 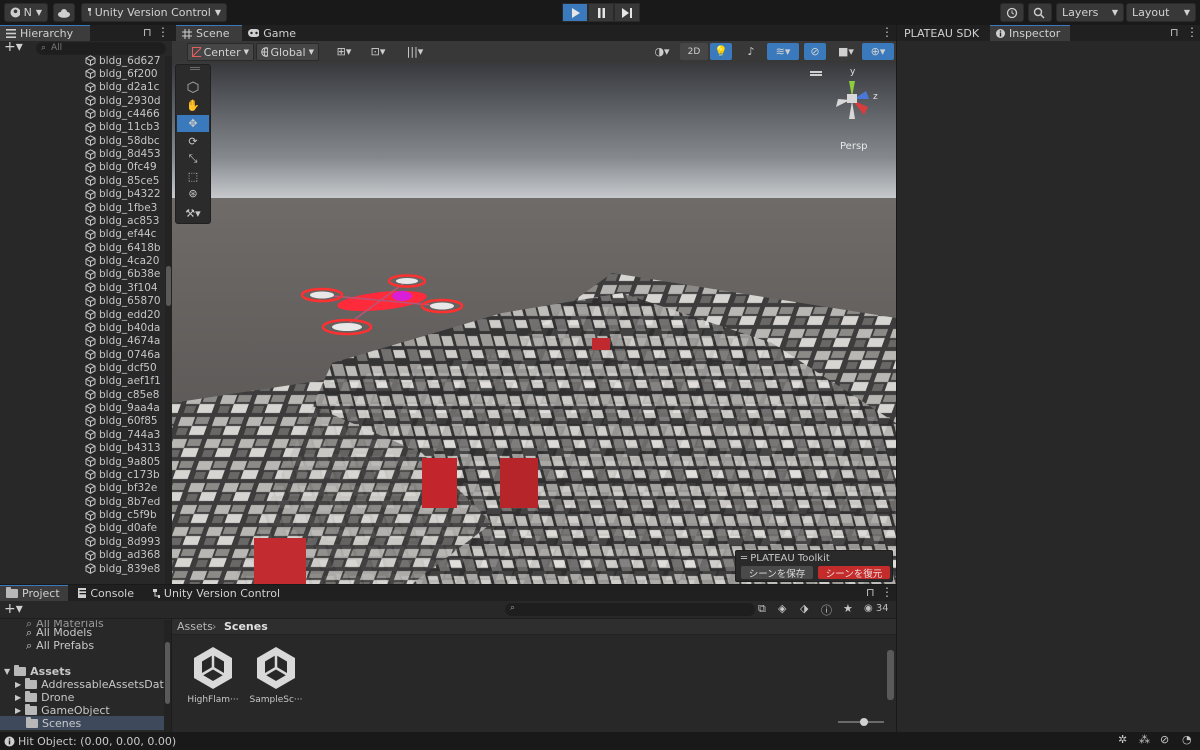 What do you see at coordinates (751, 51) in the screenshot?
I see `audio-toggle: ♪` at bounding box center [751, 51].